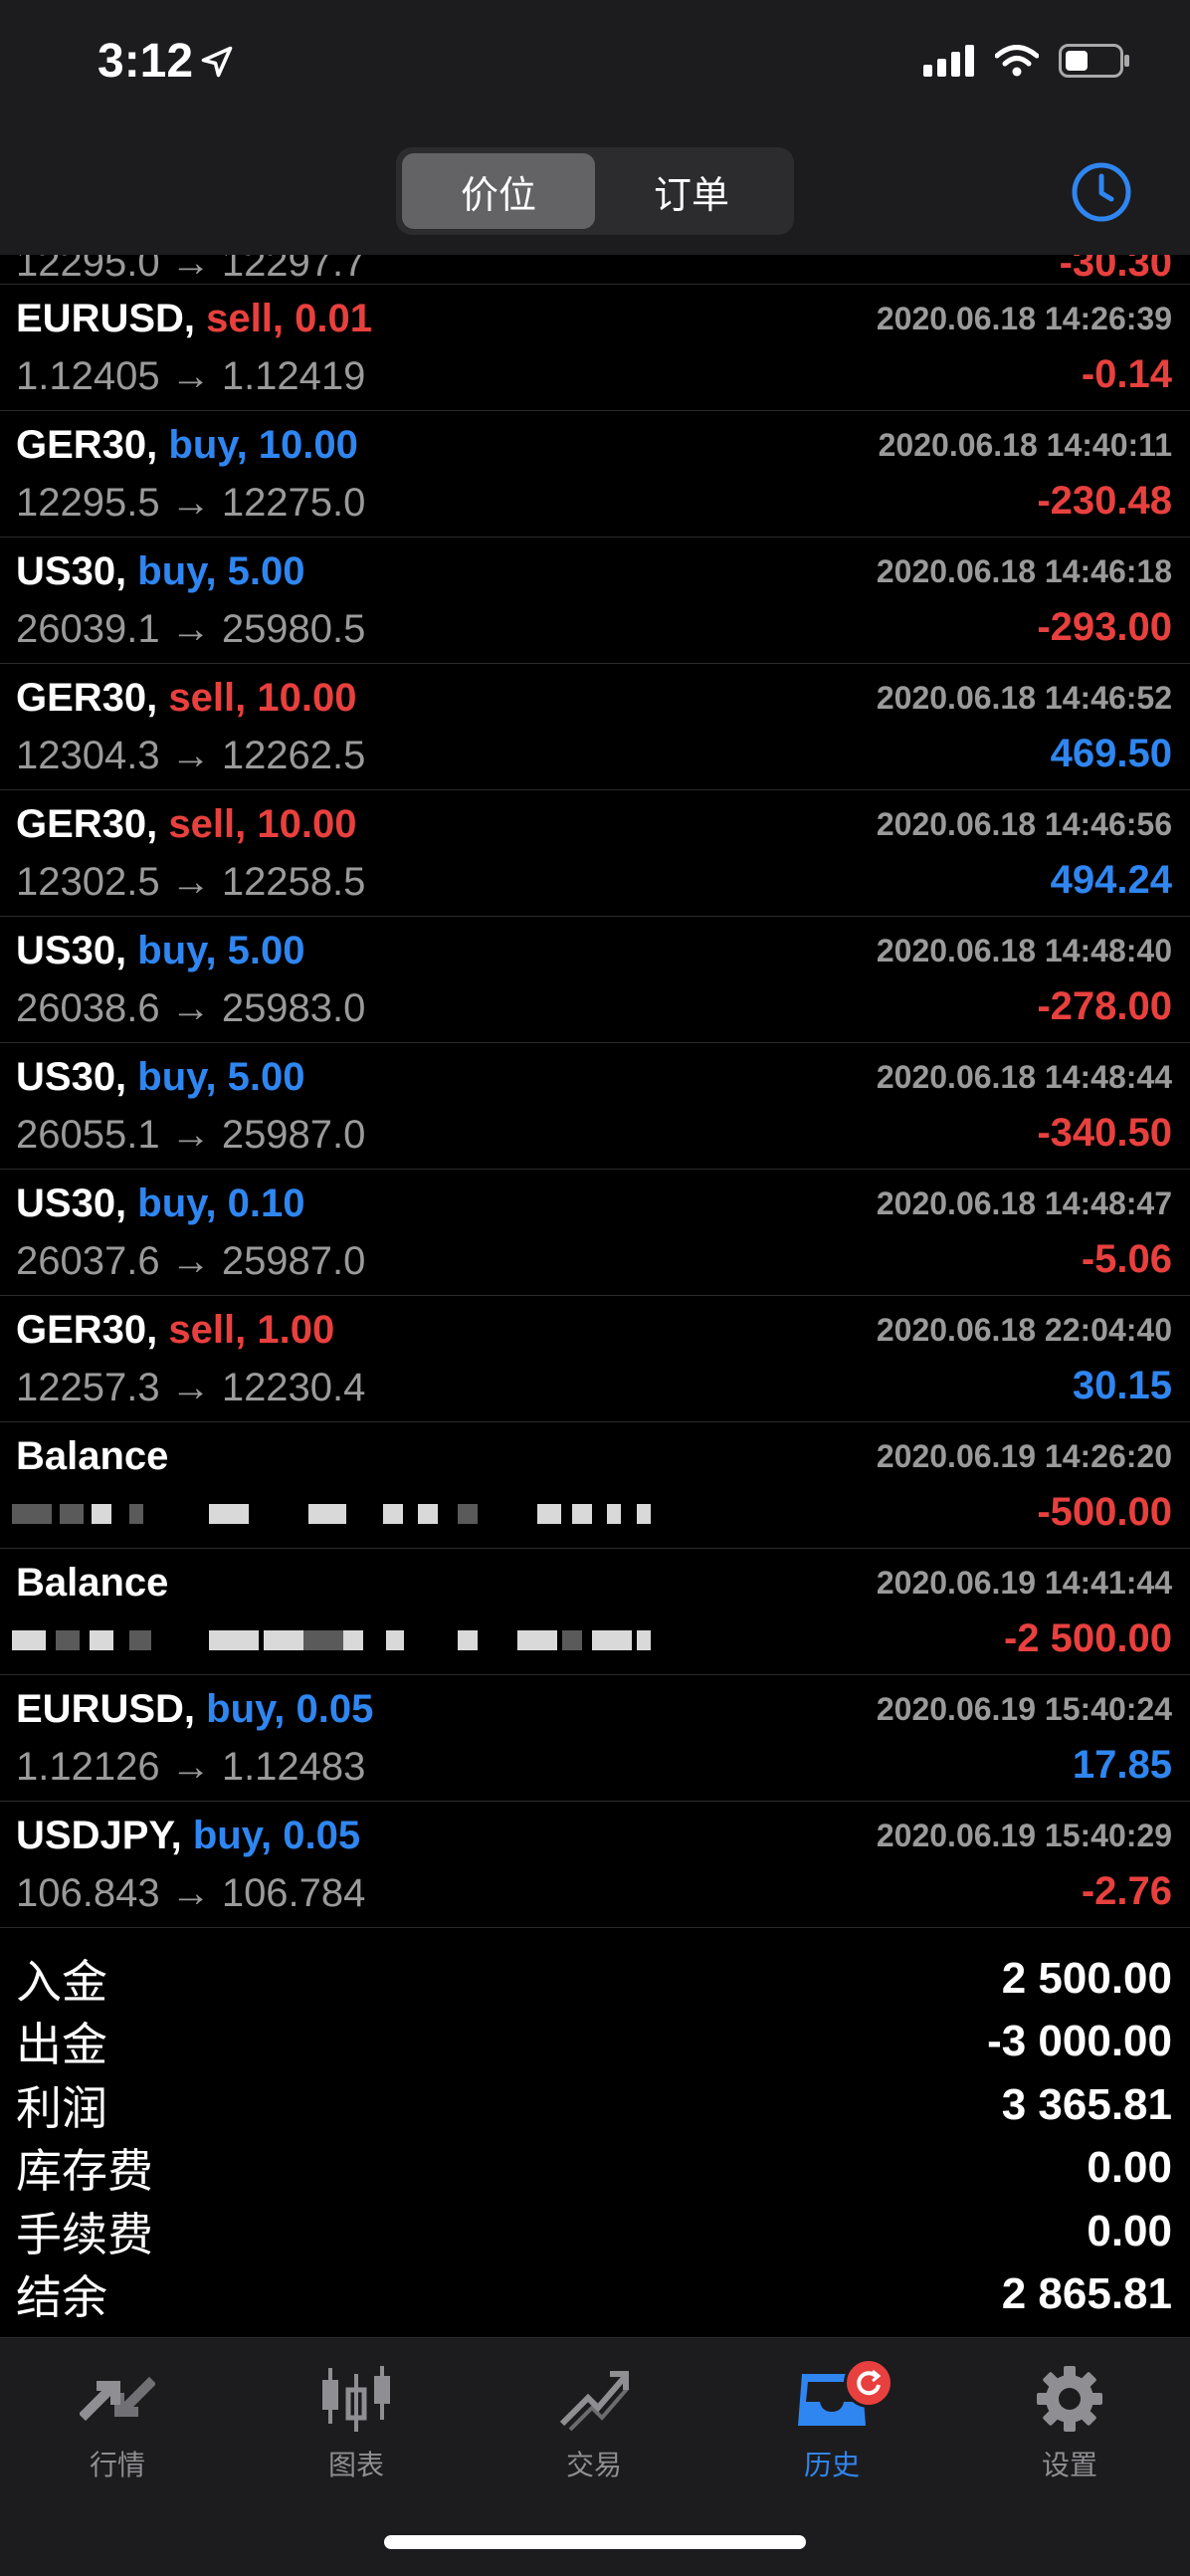 This screenshot has height=2576, width=1190. Describe the element at coordinates (595, 2295) in the screenshot. I see `summary-row: 结余 2 865.81` at that location.